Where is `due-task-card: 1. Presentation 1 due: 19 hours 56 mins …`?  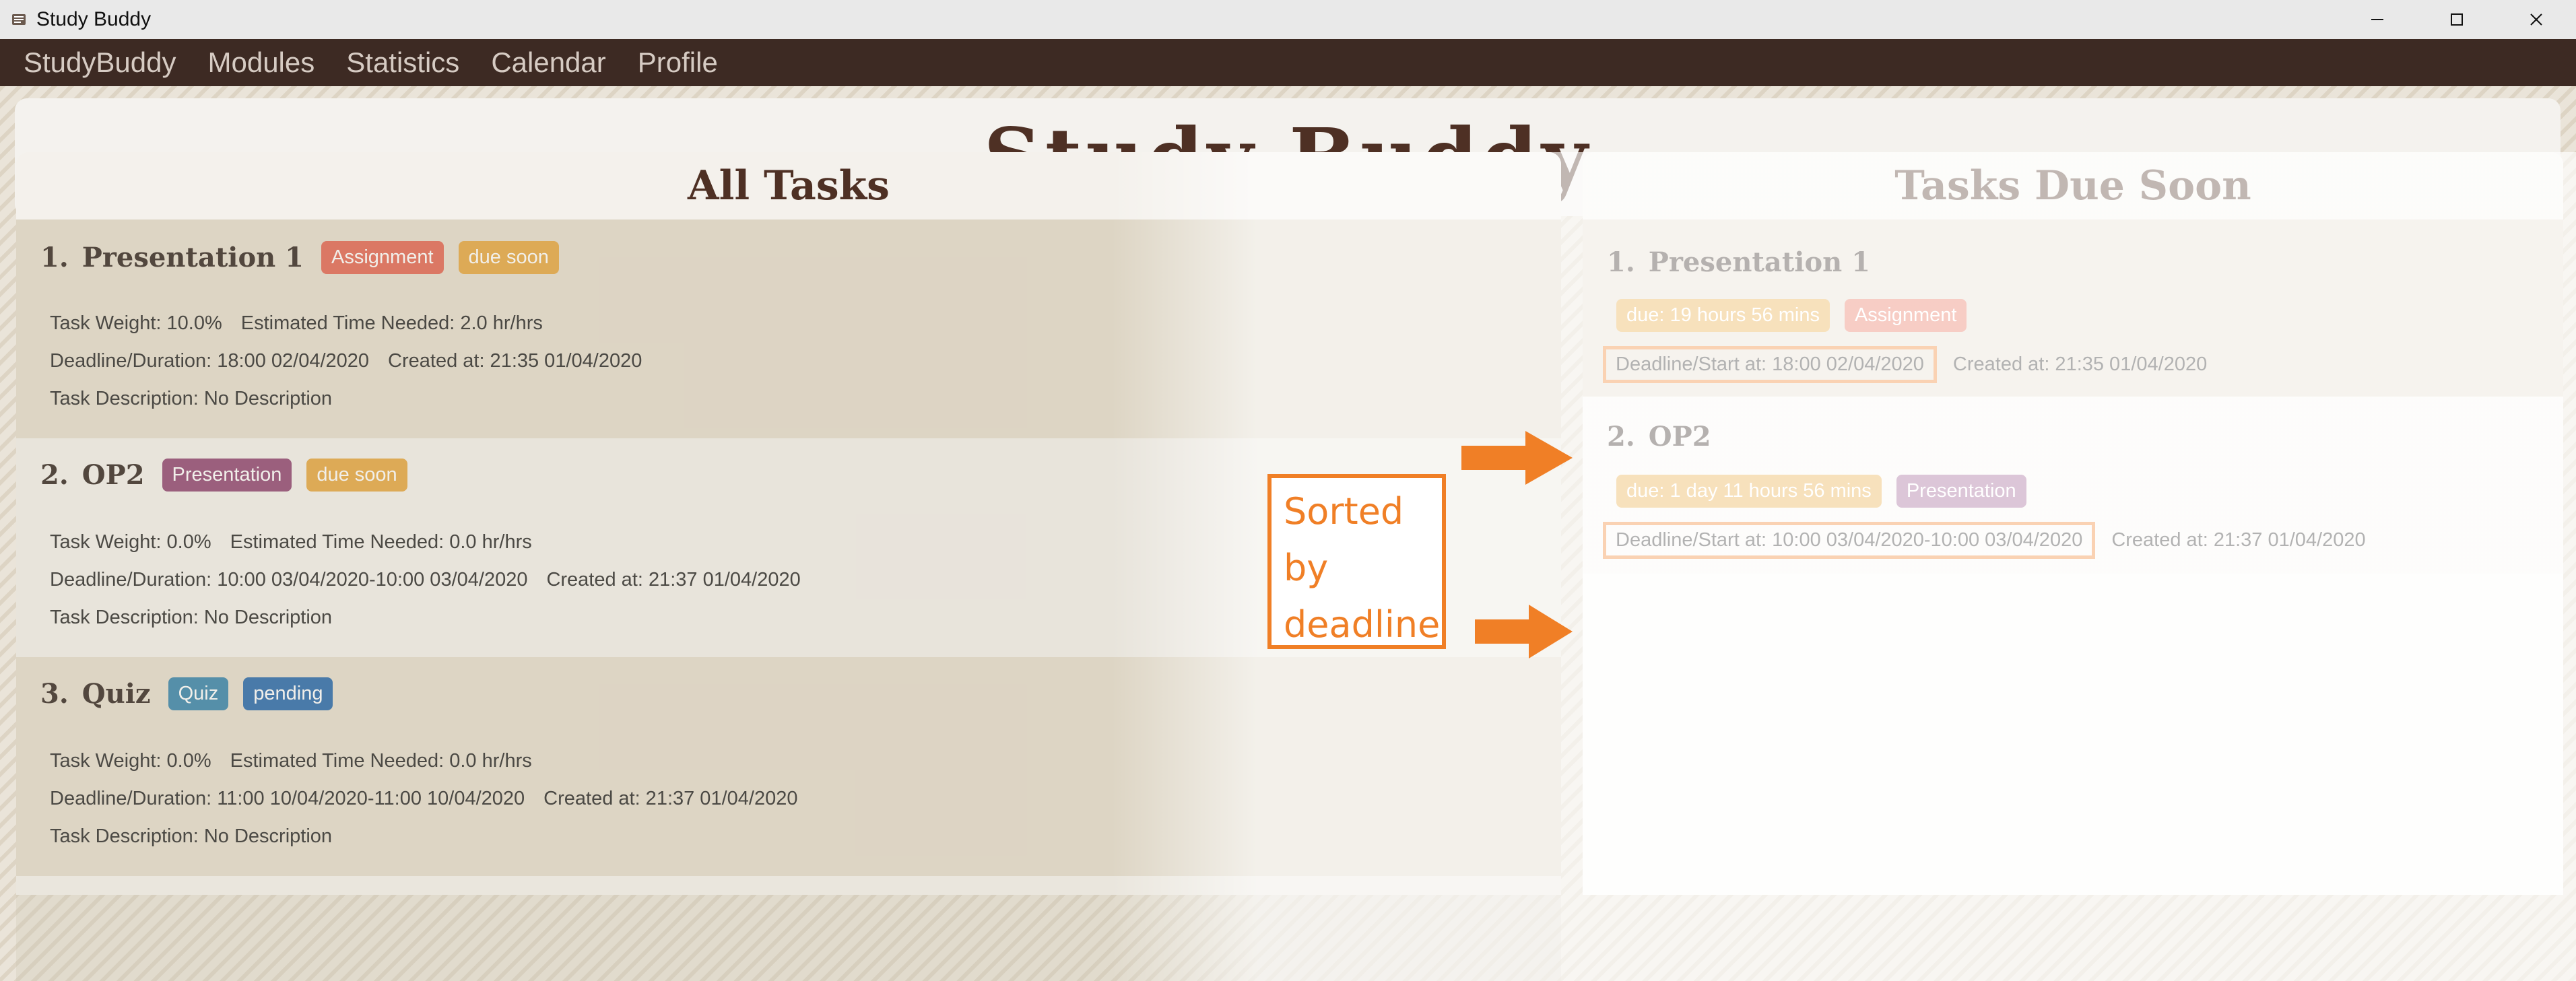
due-task-card: 1. Presentation 1 due: 19 hours 56 mins … is located at coordinates (2073, 308).